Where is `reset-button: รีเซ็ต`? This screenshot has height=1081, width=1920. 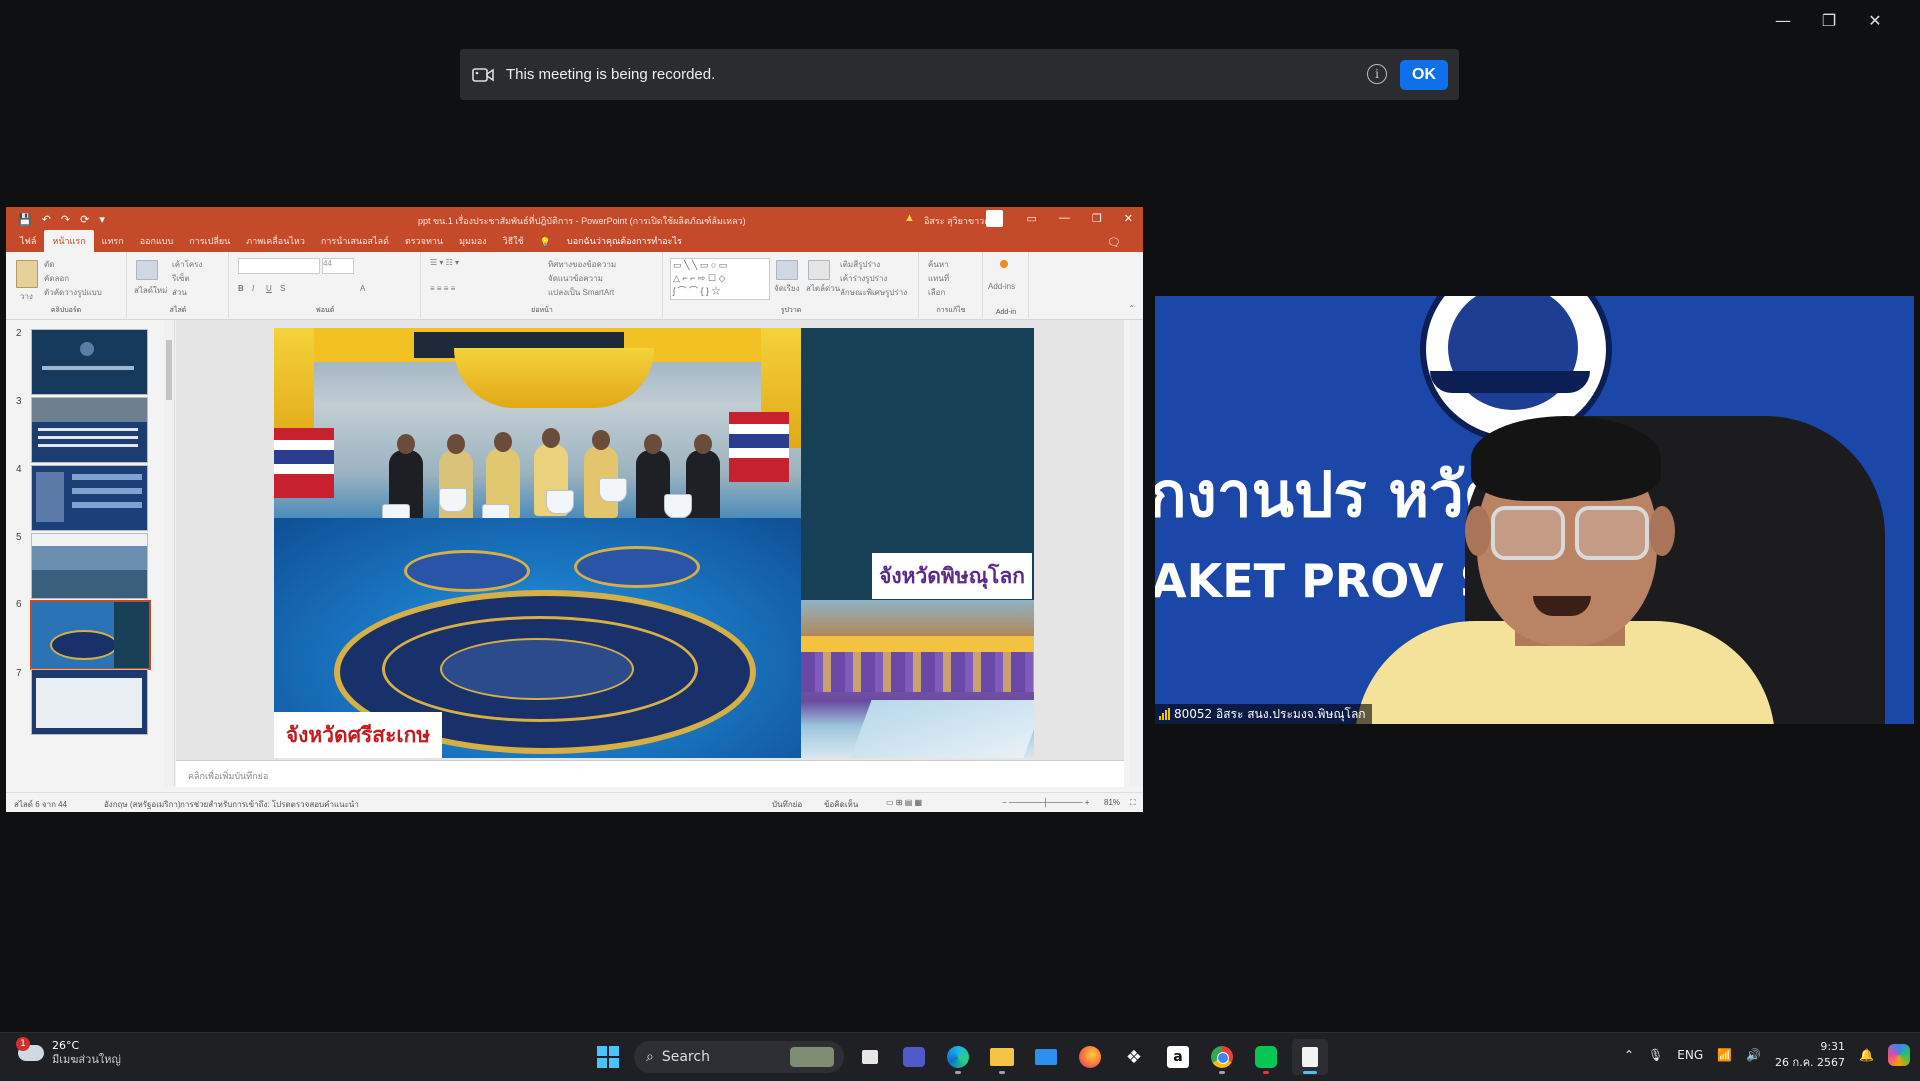
reset-button: รีเซ็ต is located at coordinates (181, 278).